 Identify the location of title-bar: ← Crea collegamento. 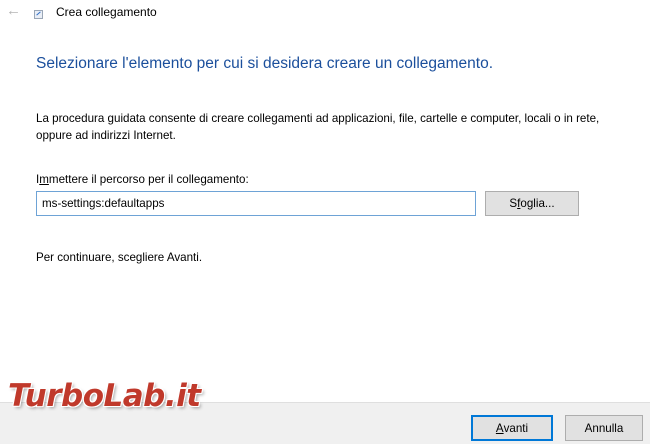
(325, 13).